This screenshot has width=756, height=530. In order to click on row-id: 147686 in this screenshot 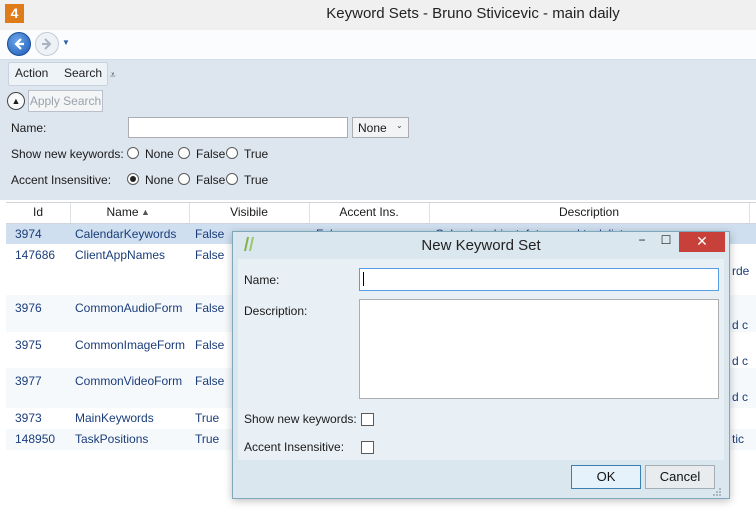, I will do `click(35, 255)`.